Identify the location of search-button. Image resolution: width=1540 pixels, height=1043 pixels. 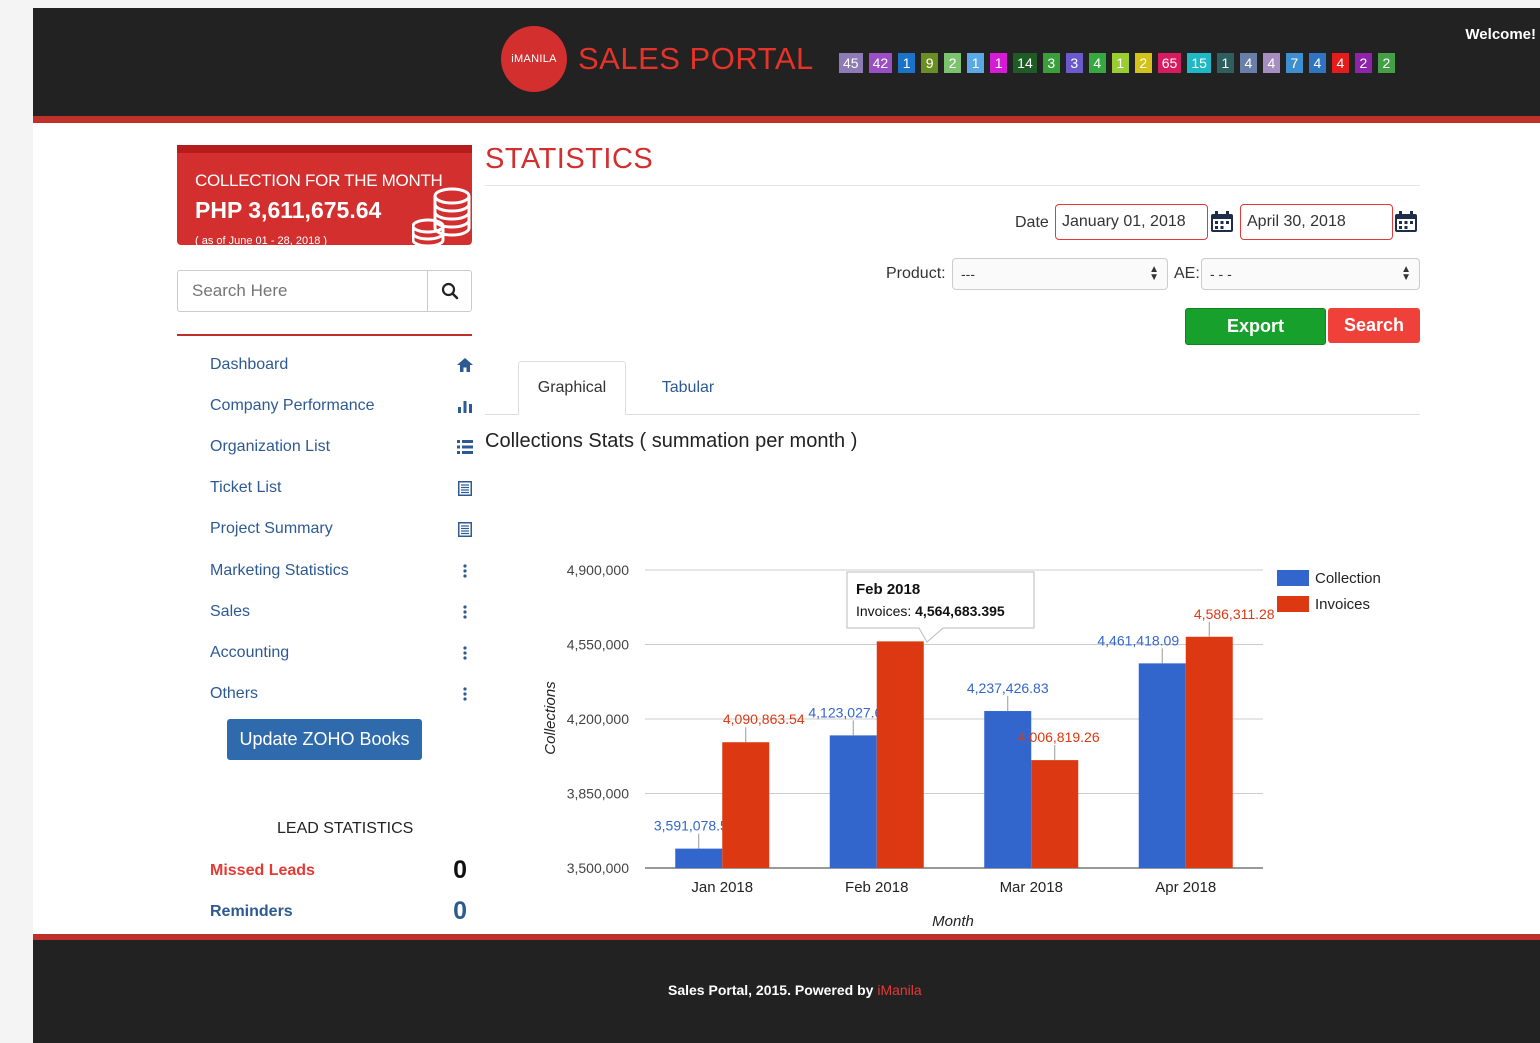
(449, 291).